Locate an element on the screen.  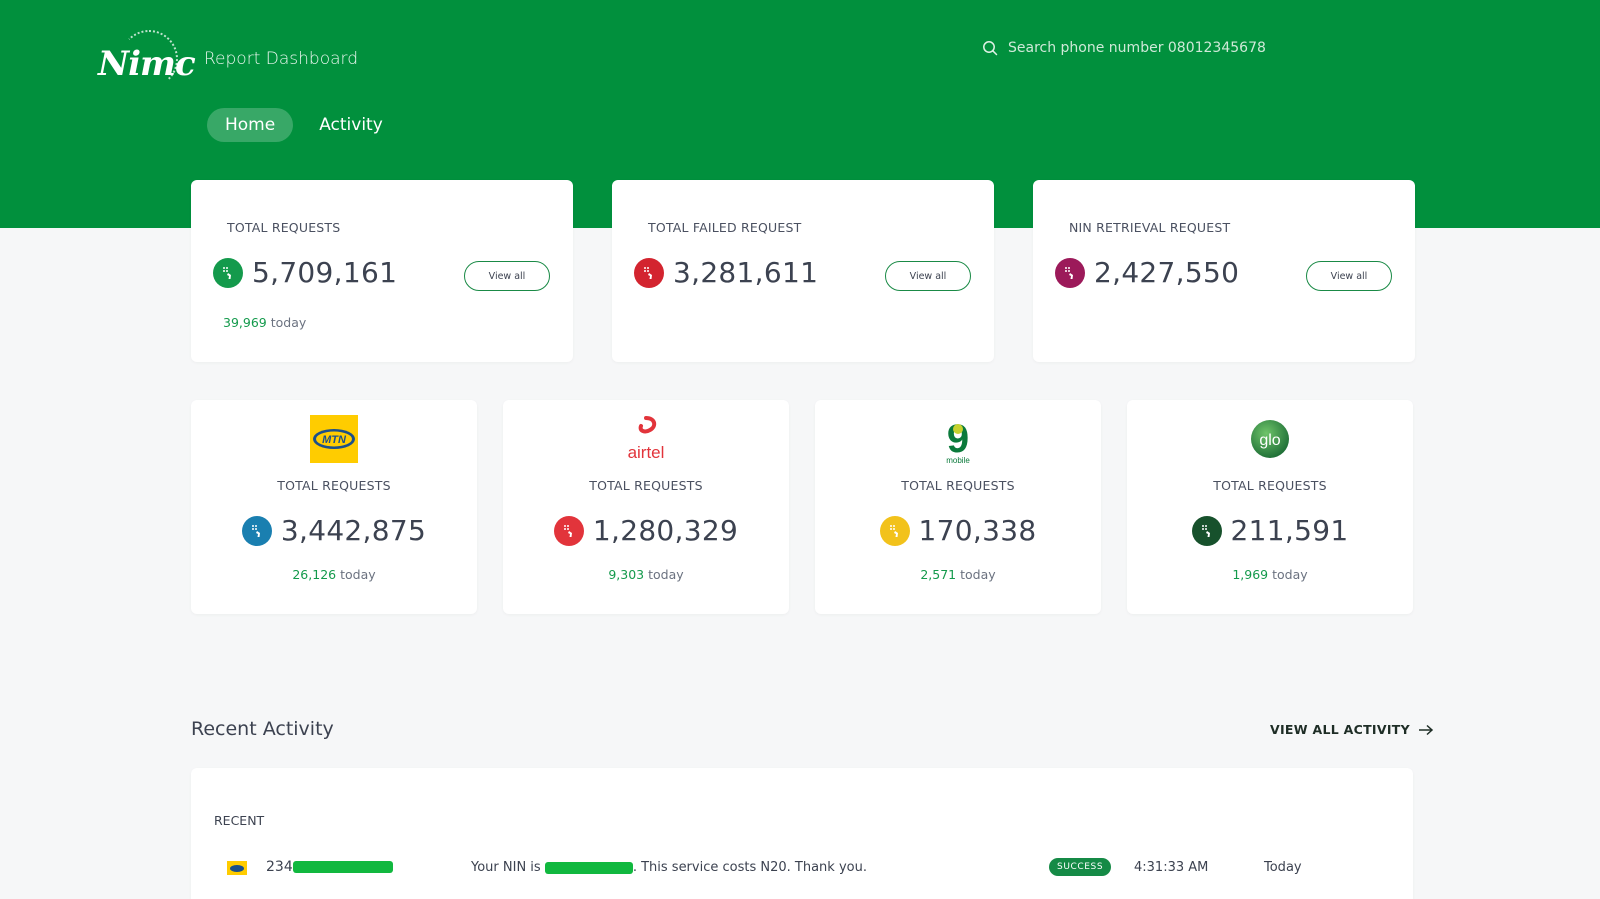
glo-logo-text: glo is located at coordinates (1269, 440).